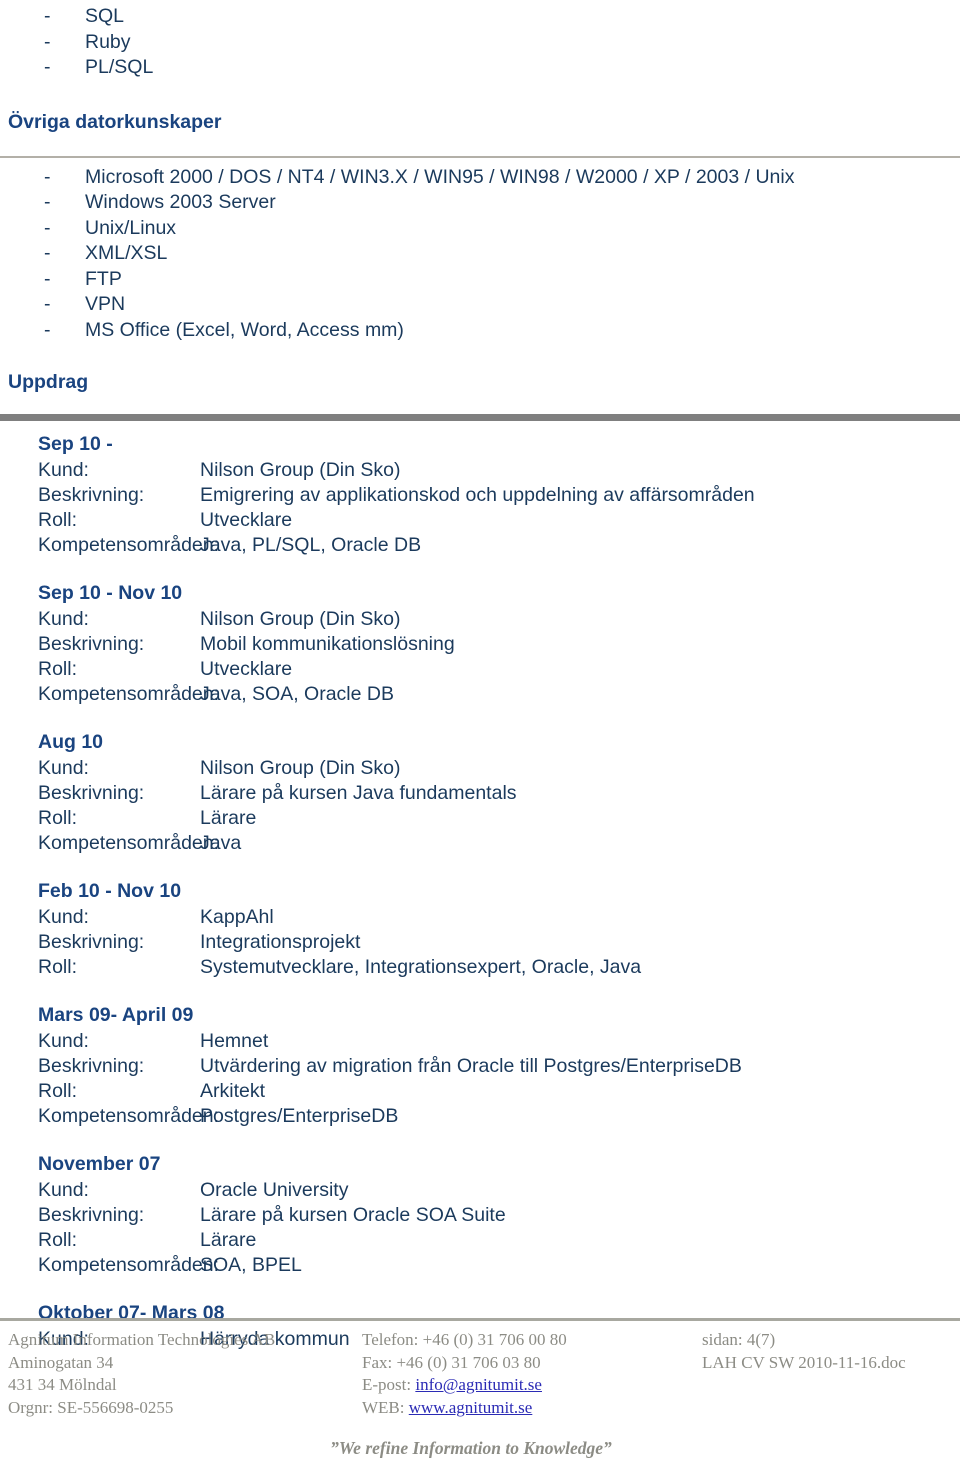 The width and height of the screenshot is (960, 1463). I want to click on footer-city: 431 34 Mölndal, so click(62, 1384).